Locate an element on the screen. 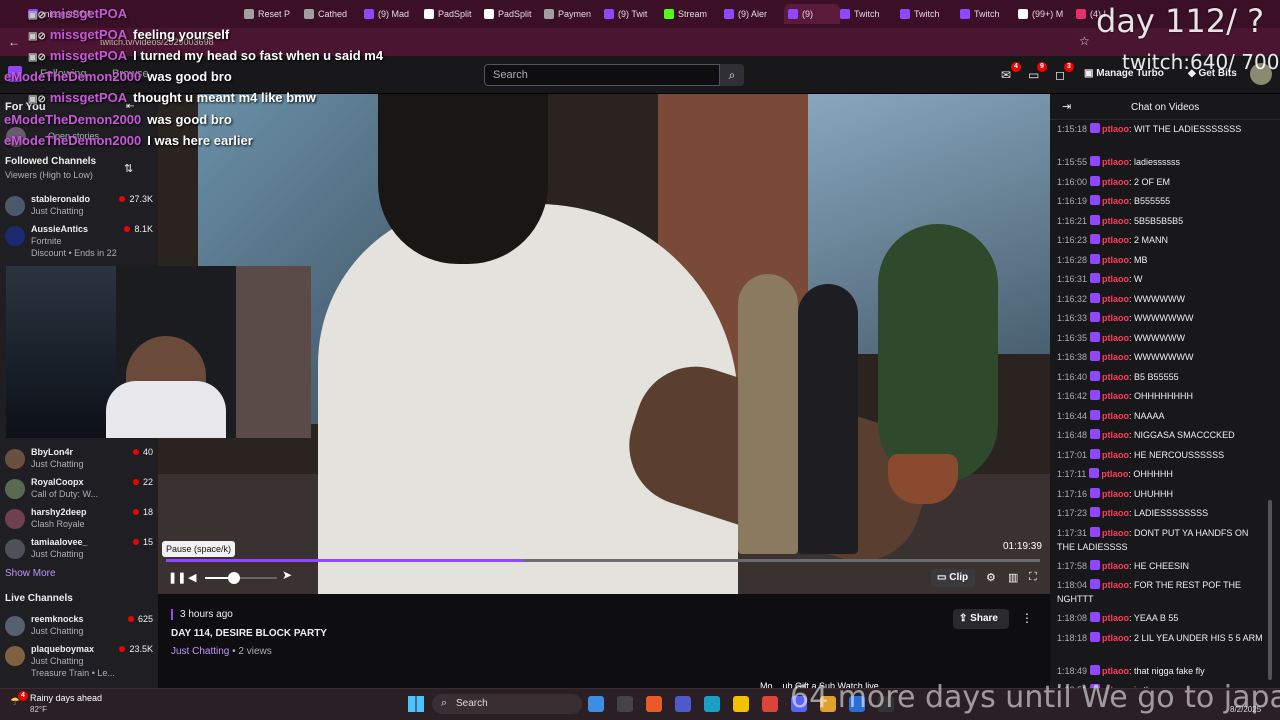  volume-knob is located at coordinates (233, 578).